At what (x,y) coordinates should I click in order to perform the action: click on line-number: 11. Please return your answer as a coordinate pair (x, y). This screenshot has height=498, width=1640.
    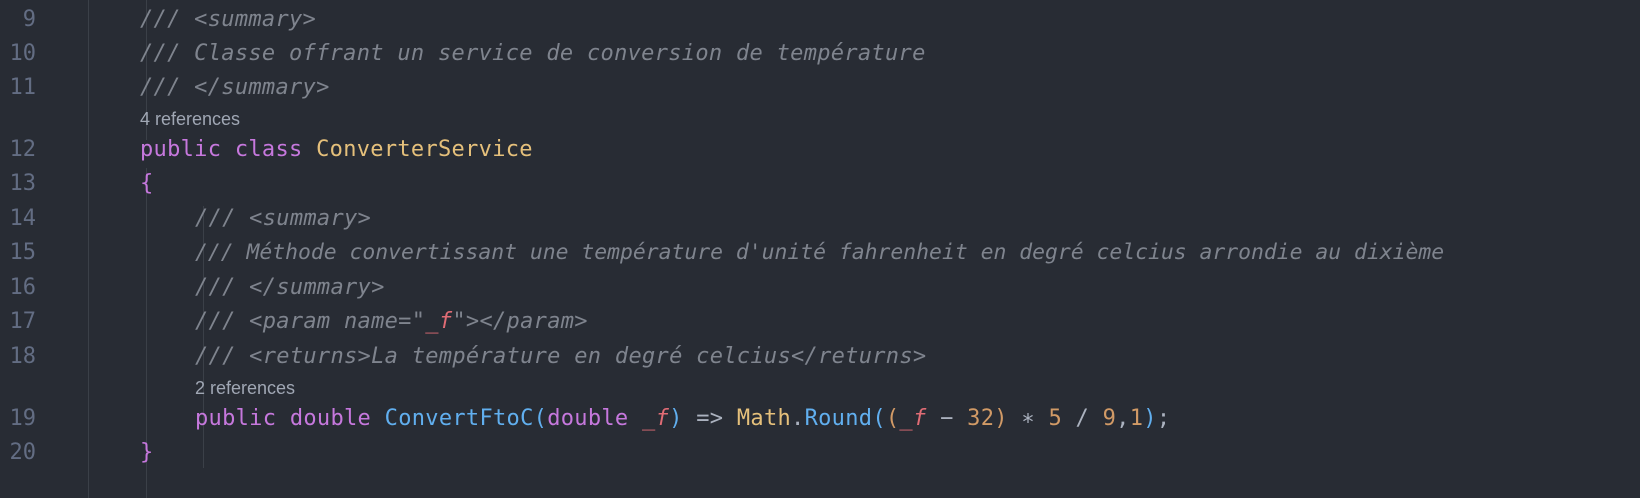
    Looking at the image, I should click on (23, 87).